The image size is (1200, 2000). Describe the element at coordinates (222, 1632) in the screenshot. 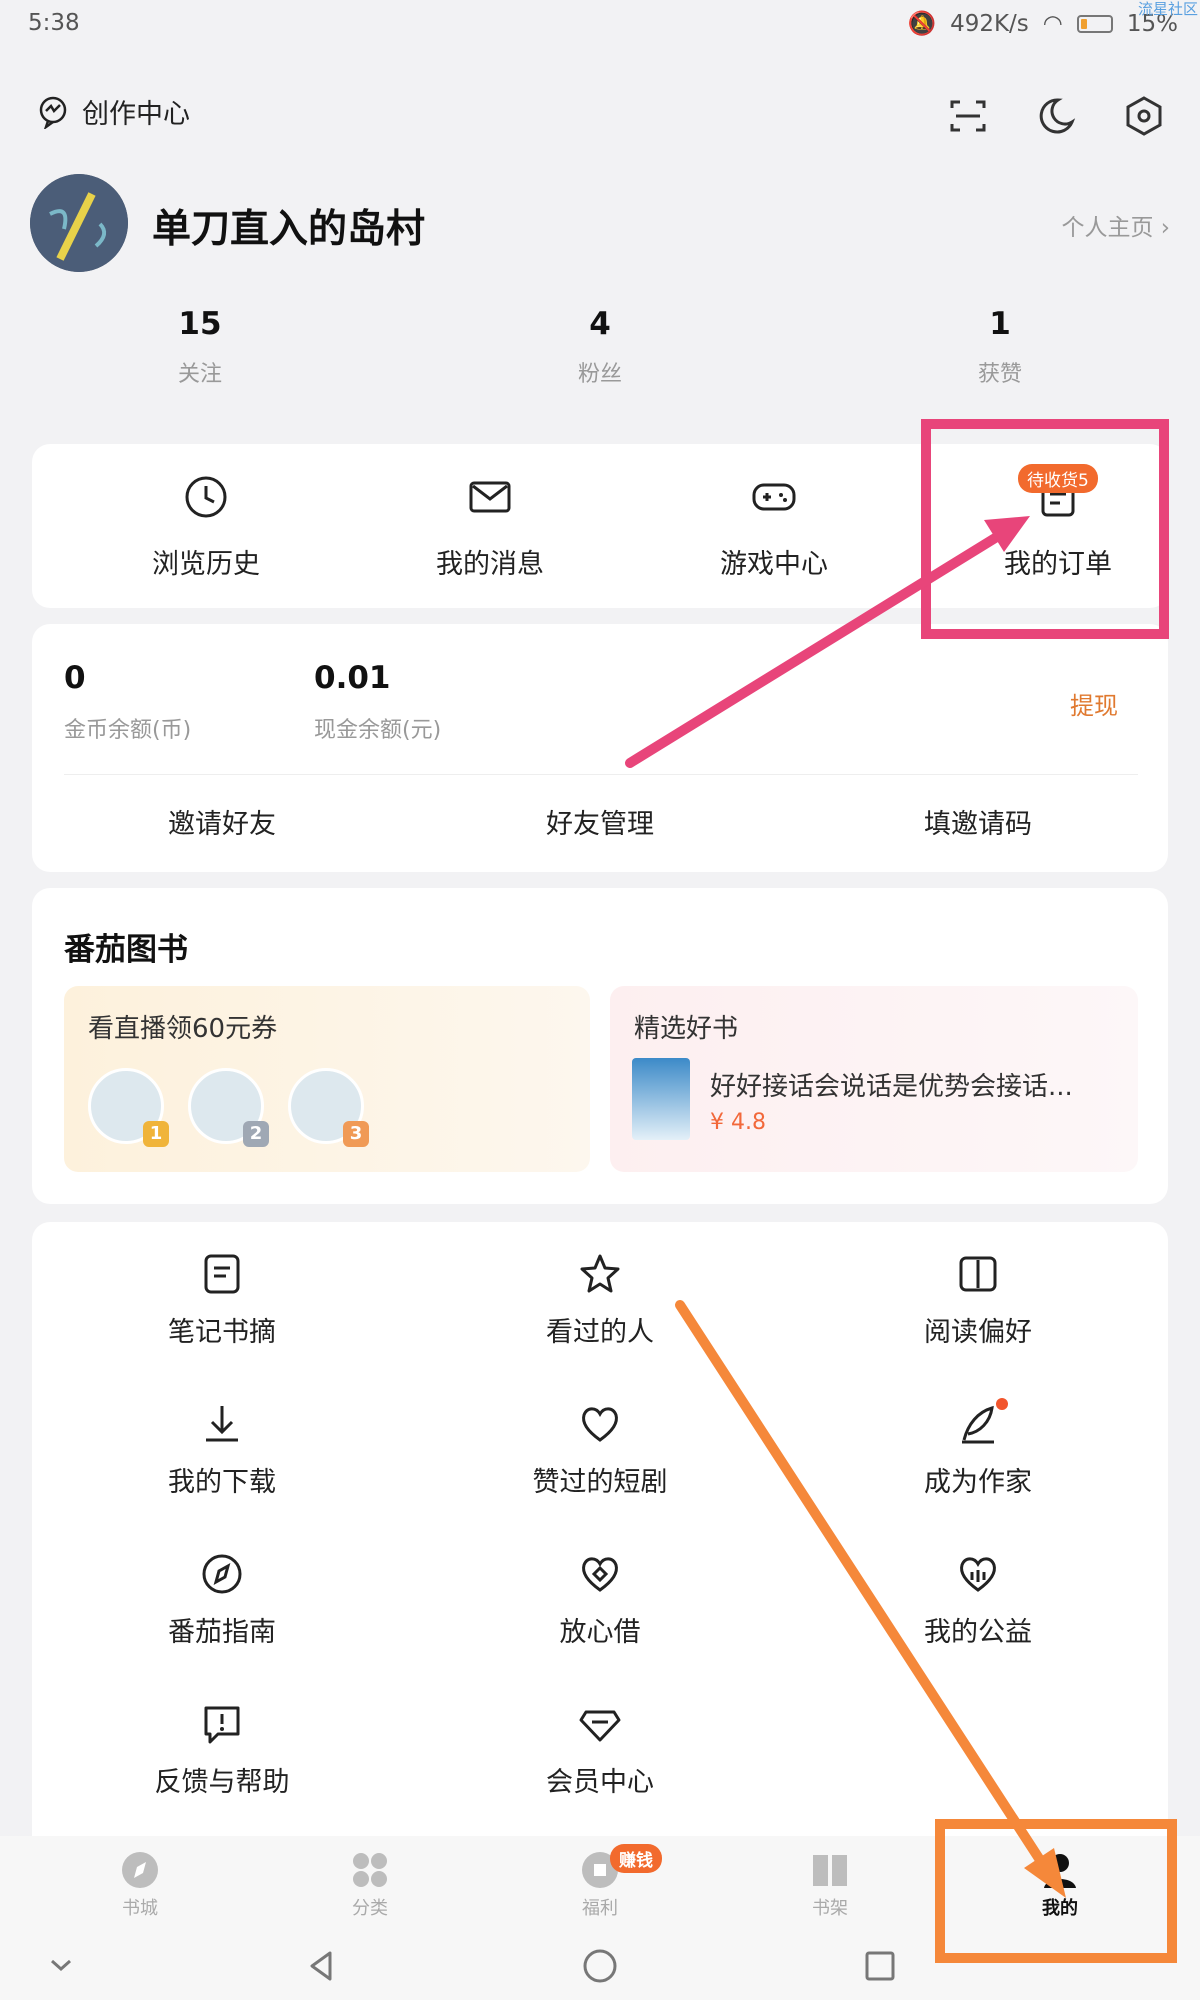

I see `guide-label: 番茄指南` at that location.